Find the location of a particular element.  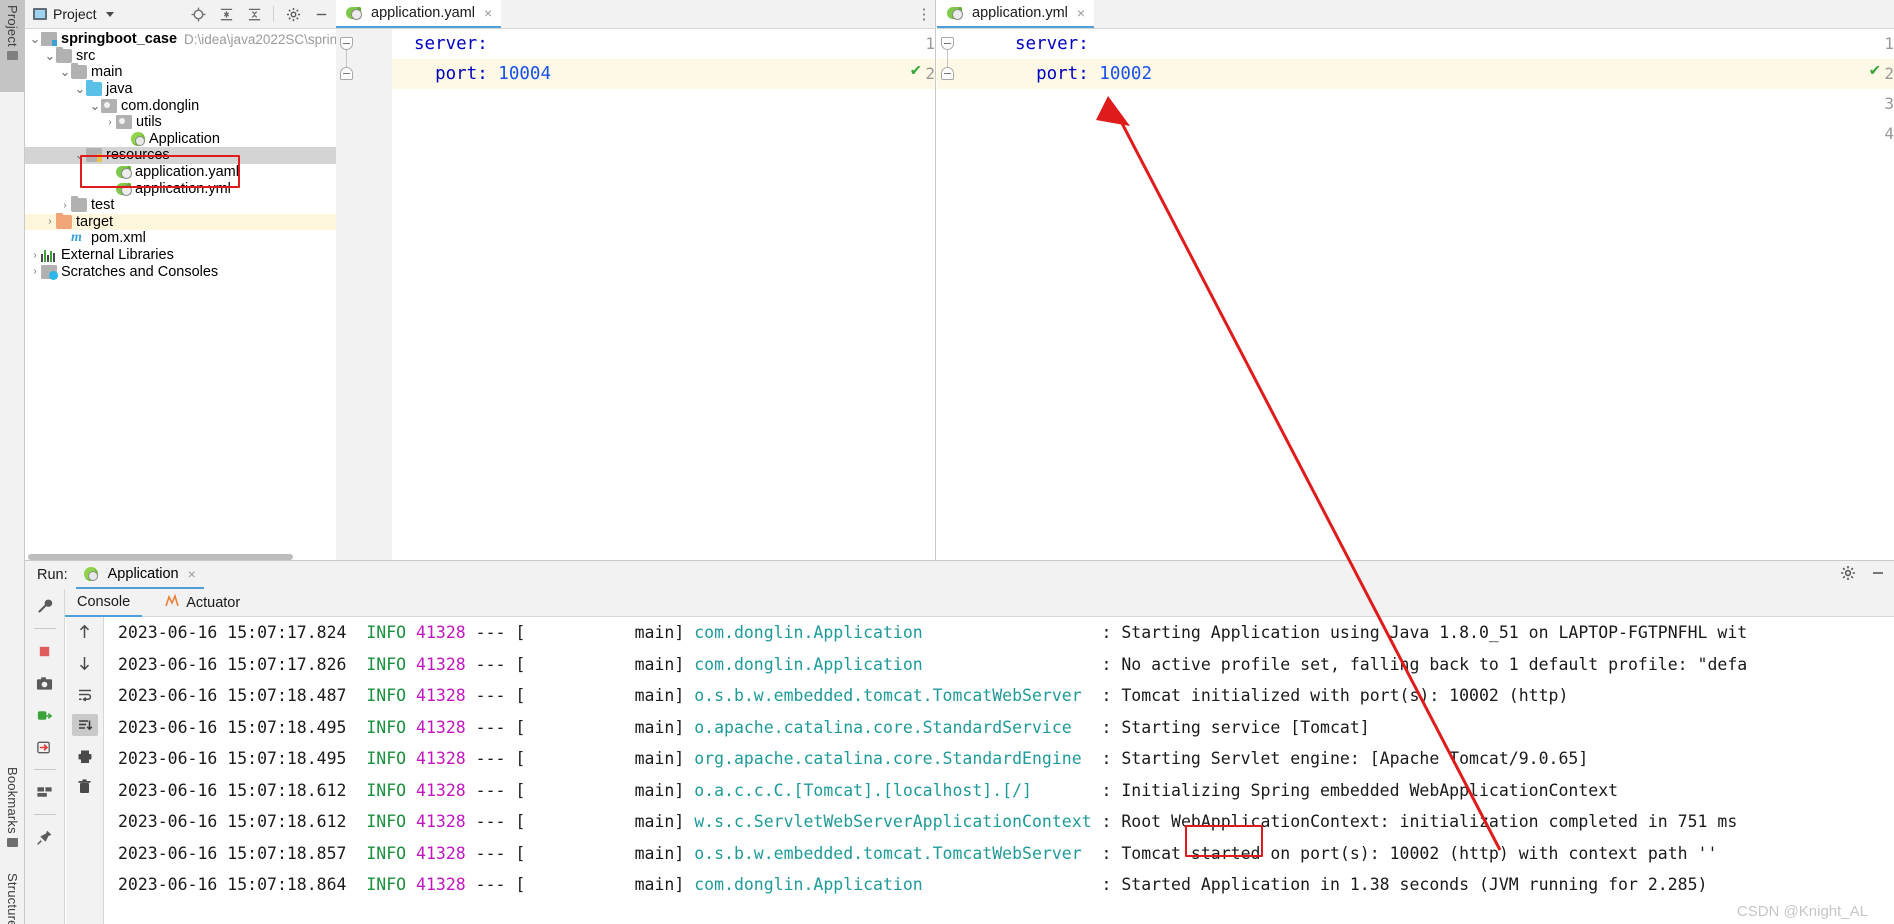

tree-item: ⌄ main is located at coordinates (180, 72).